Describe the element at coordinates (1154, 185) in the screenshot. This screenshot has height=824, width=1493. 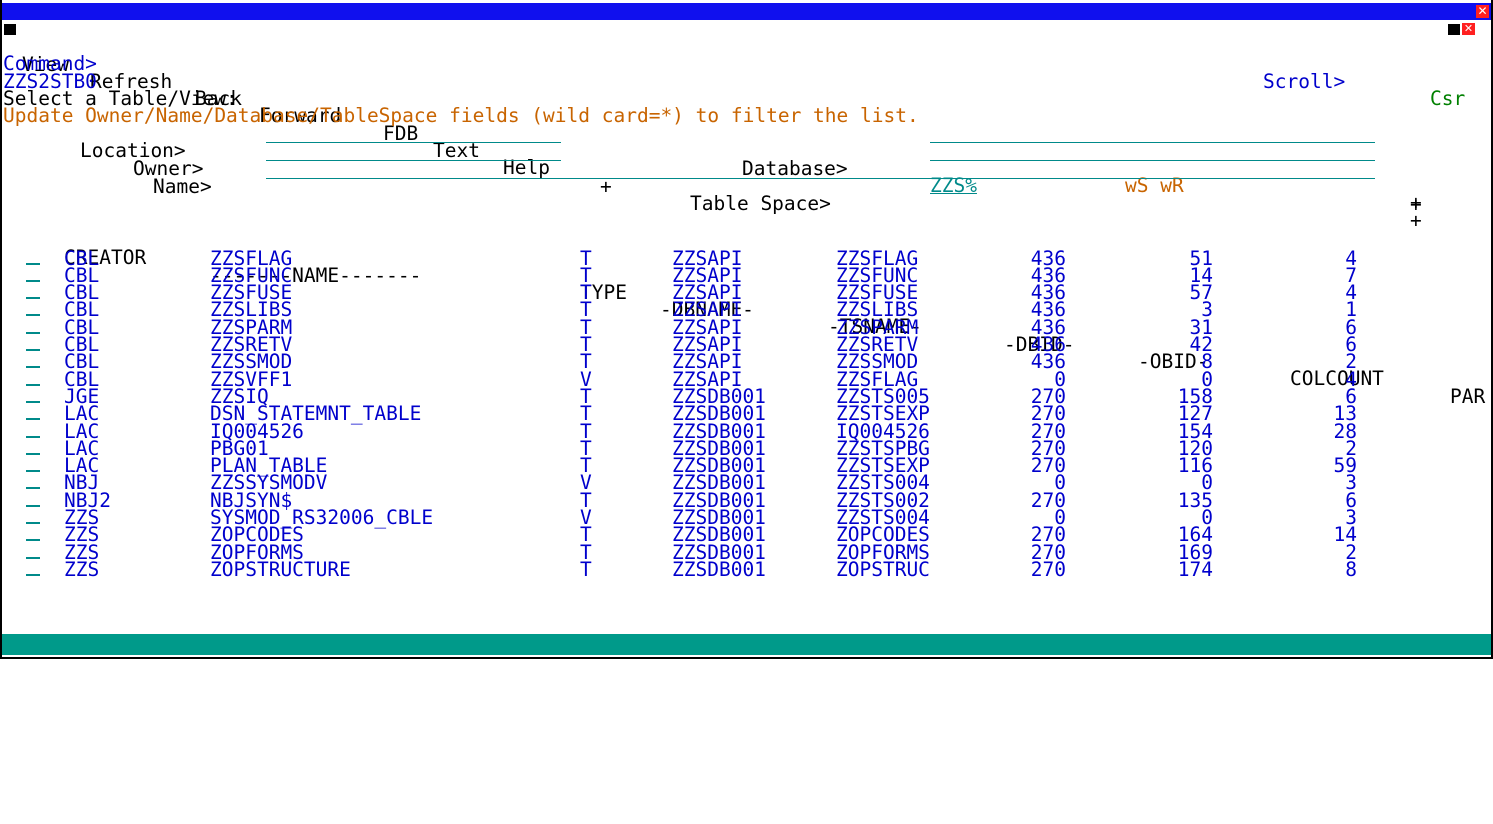
I see `indicator-flags: wS wR` at that location.